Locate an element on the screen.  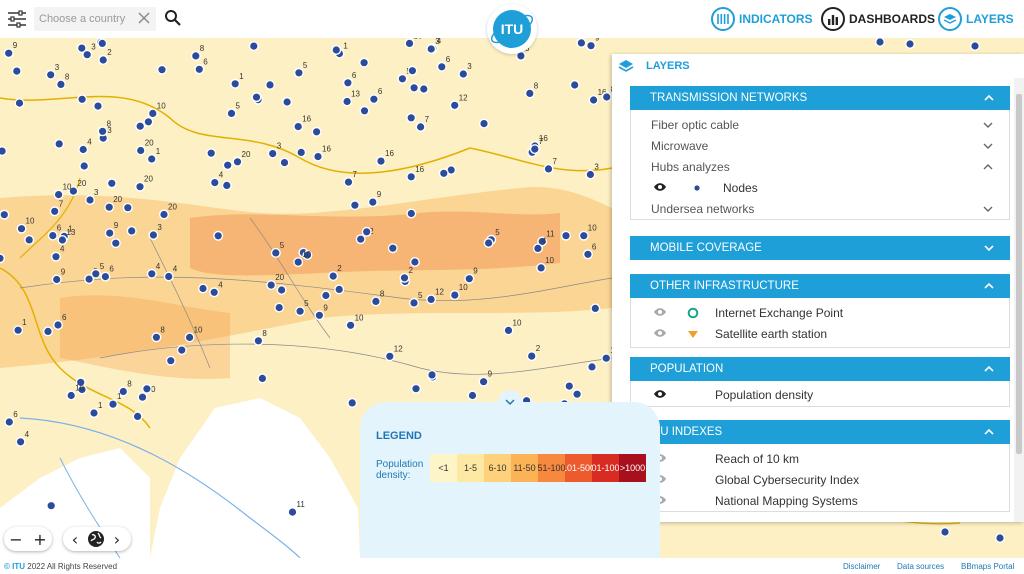
data-sources-link: Data sources is located at coordinates (920, 566).